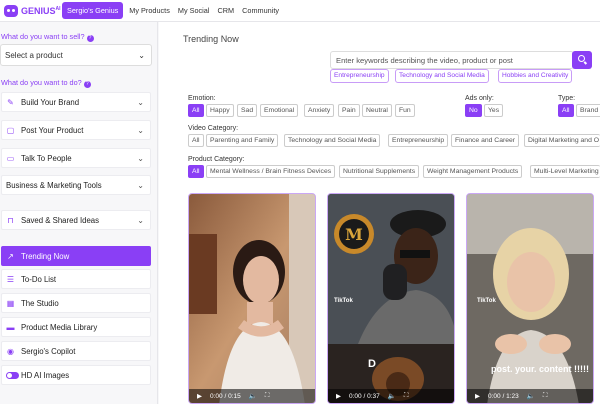 The image size is (600, 404). Describe the element at coordinates (405, 110) in the screenshot. I see `emotion-chip: Fun` at that location.